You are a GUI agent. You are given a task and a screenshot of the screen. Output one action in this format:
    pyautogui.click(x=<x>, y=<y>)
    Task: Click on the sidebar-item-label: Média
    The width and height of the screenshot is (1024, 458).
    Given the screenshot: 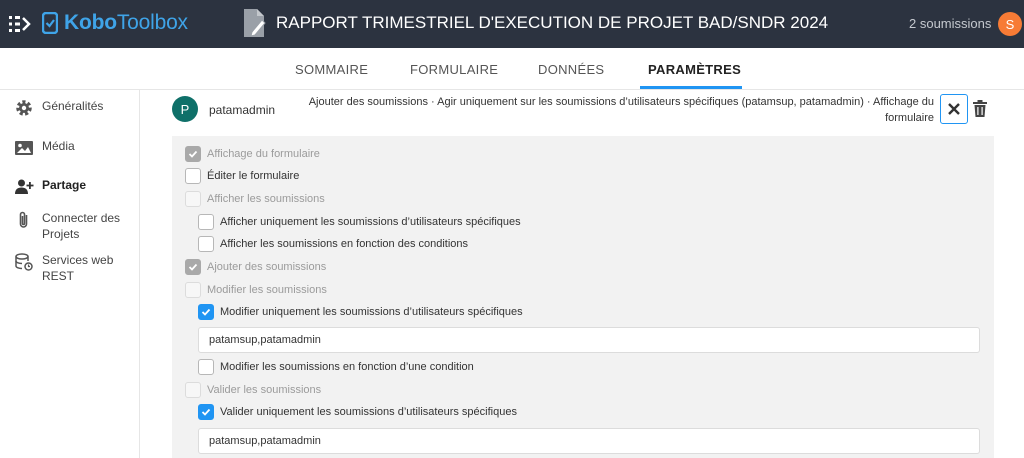 What is the action you would take?
    pyautogui.click(x=58, y=146)
    